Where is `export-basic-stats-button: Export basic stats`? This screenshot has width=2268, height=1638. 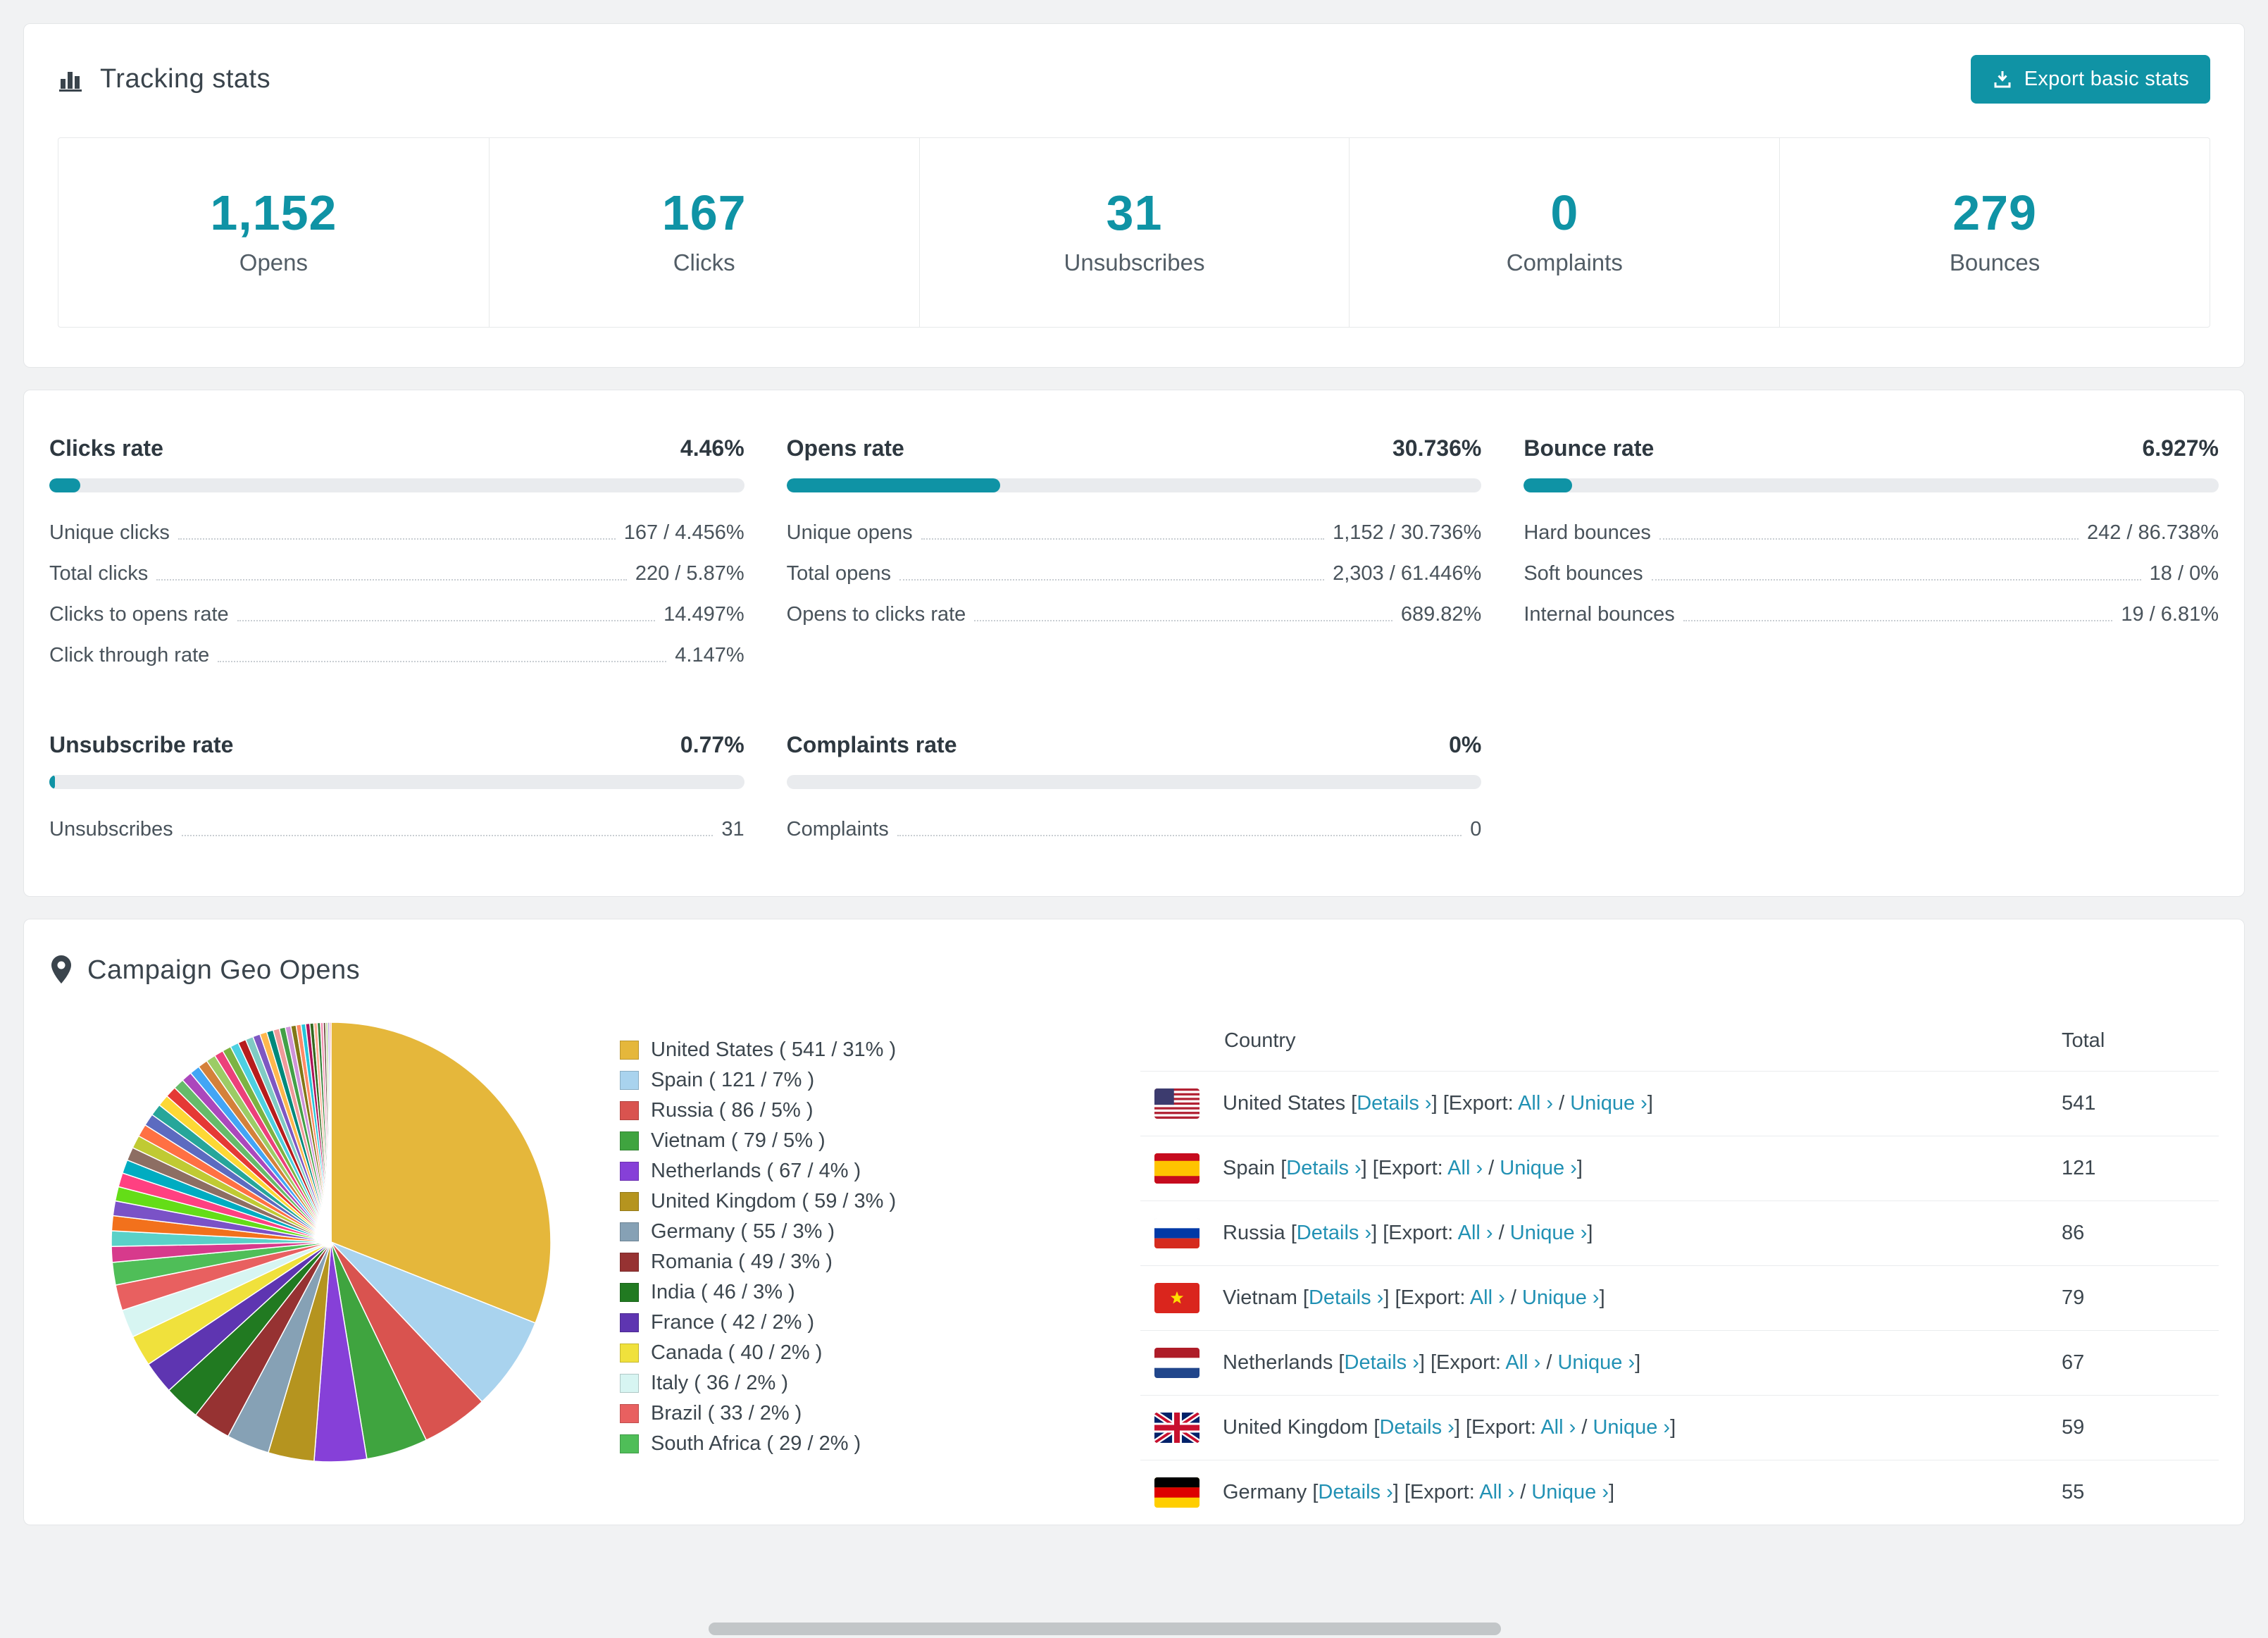 export-basic-stats-button: Export basic stats is located at coordinates (2090, 79).